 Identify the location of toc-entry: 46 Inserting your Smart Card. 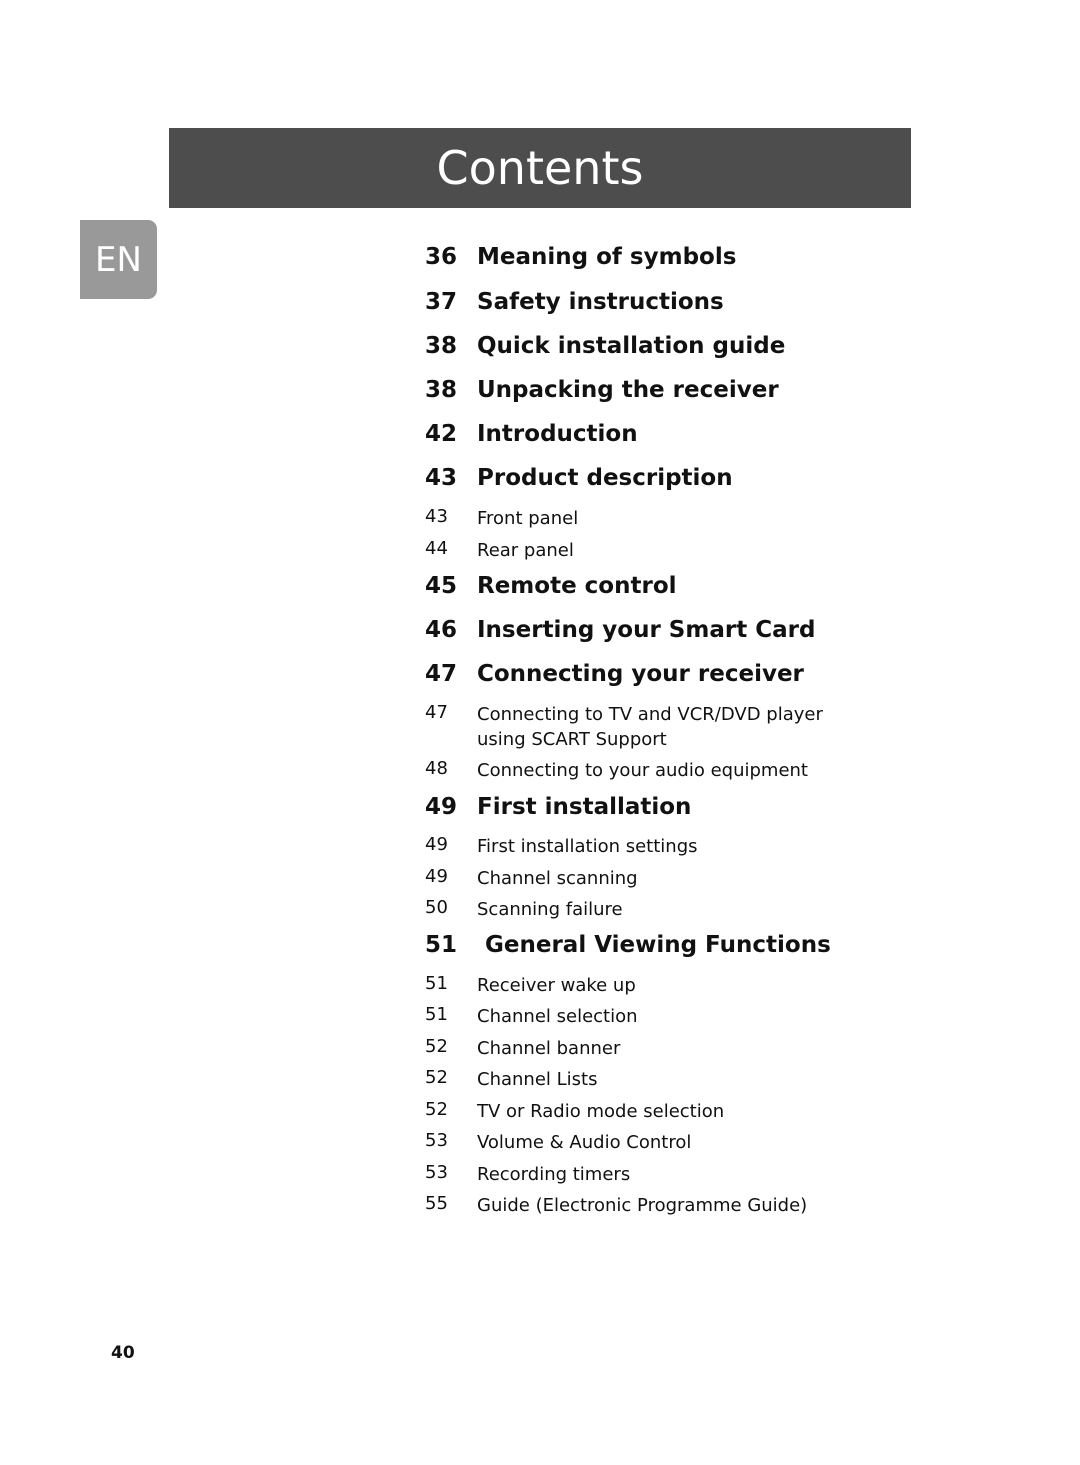
(620, 630).